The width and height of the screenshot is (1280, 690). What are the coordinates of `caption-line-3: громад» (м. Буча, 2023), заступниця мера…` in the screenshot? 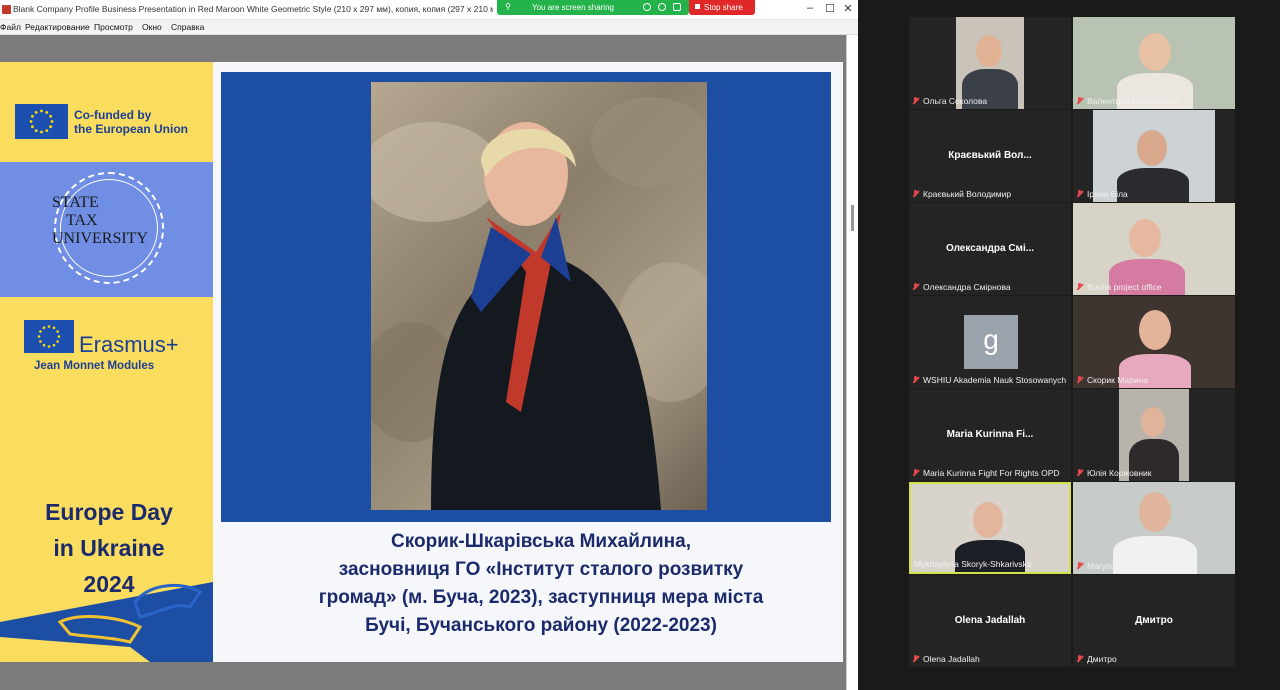 It's located at (541, 597).